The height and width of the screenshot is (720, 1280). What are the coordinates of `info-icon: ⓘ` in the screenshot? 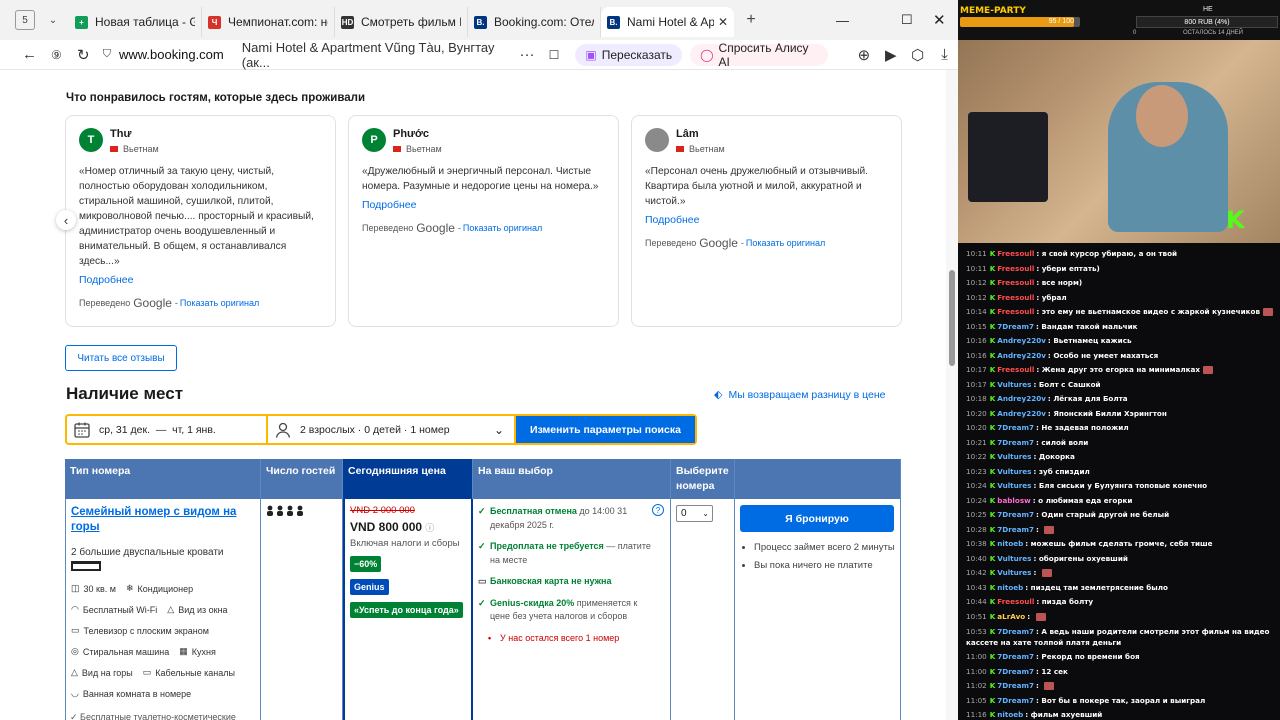 It's located at (429, 528).